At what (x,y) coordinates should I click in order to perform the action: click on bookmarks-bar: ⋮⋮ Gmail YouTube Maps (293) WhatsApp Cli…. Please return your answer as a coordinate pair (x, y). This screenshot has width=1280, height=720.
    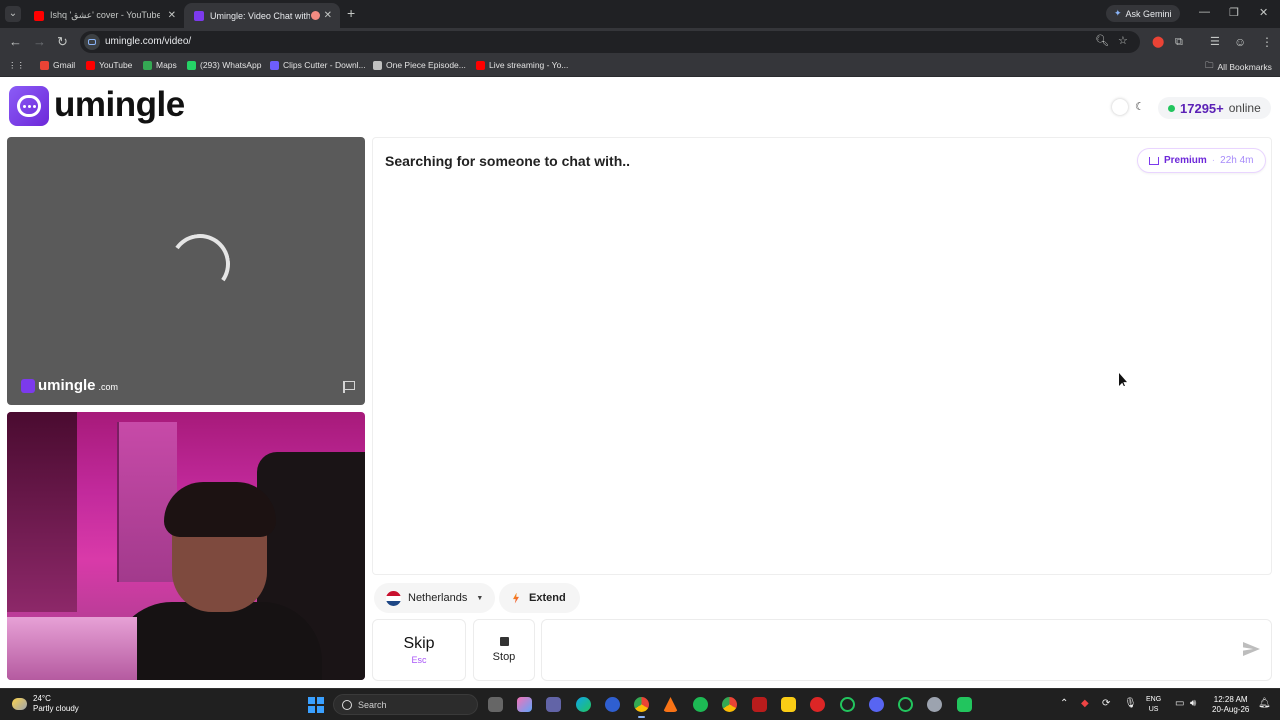
    Looking at the image, I should click on (640, 66).